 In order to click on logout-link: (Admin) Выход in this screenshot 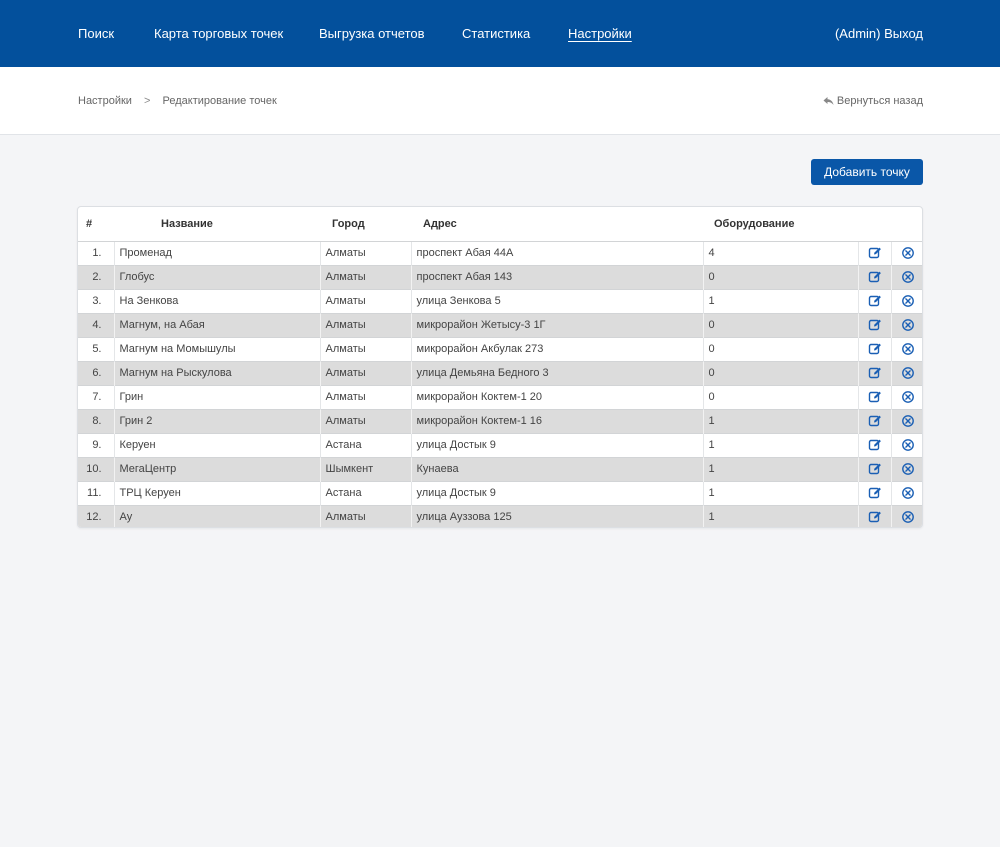, I will do `click(879, 33)`.